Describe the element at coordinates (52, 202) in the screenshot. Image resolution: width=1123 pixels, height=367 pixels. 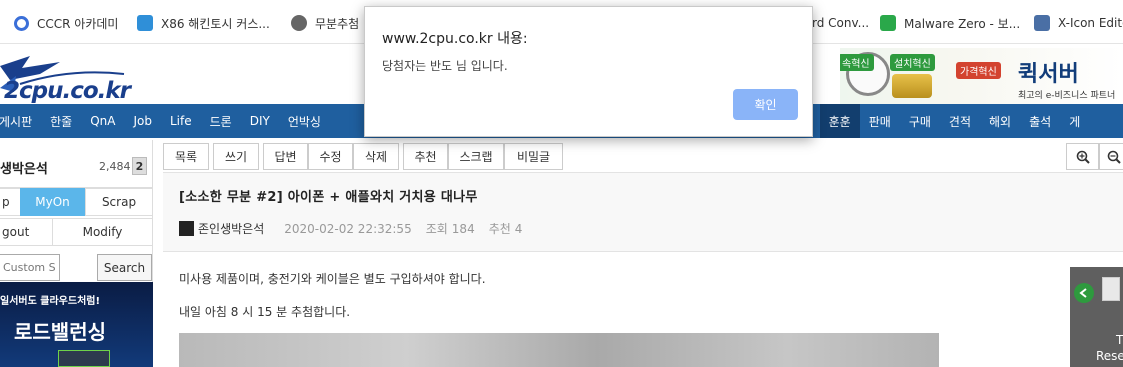
I see `myon-button: MyOn` at that location.